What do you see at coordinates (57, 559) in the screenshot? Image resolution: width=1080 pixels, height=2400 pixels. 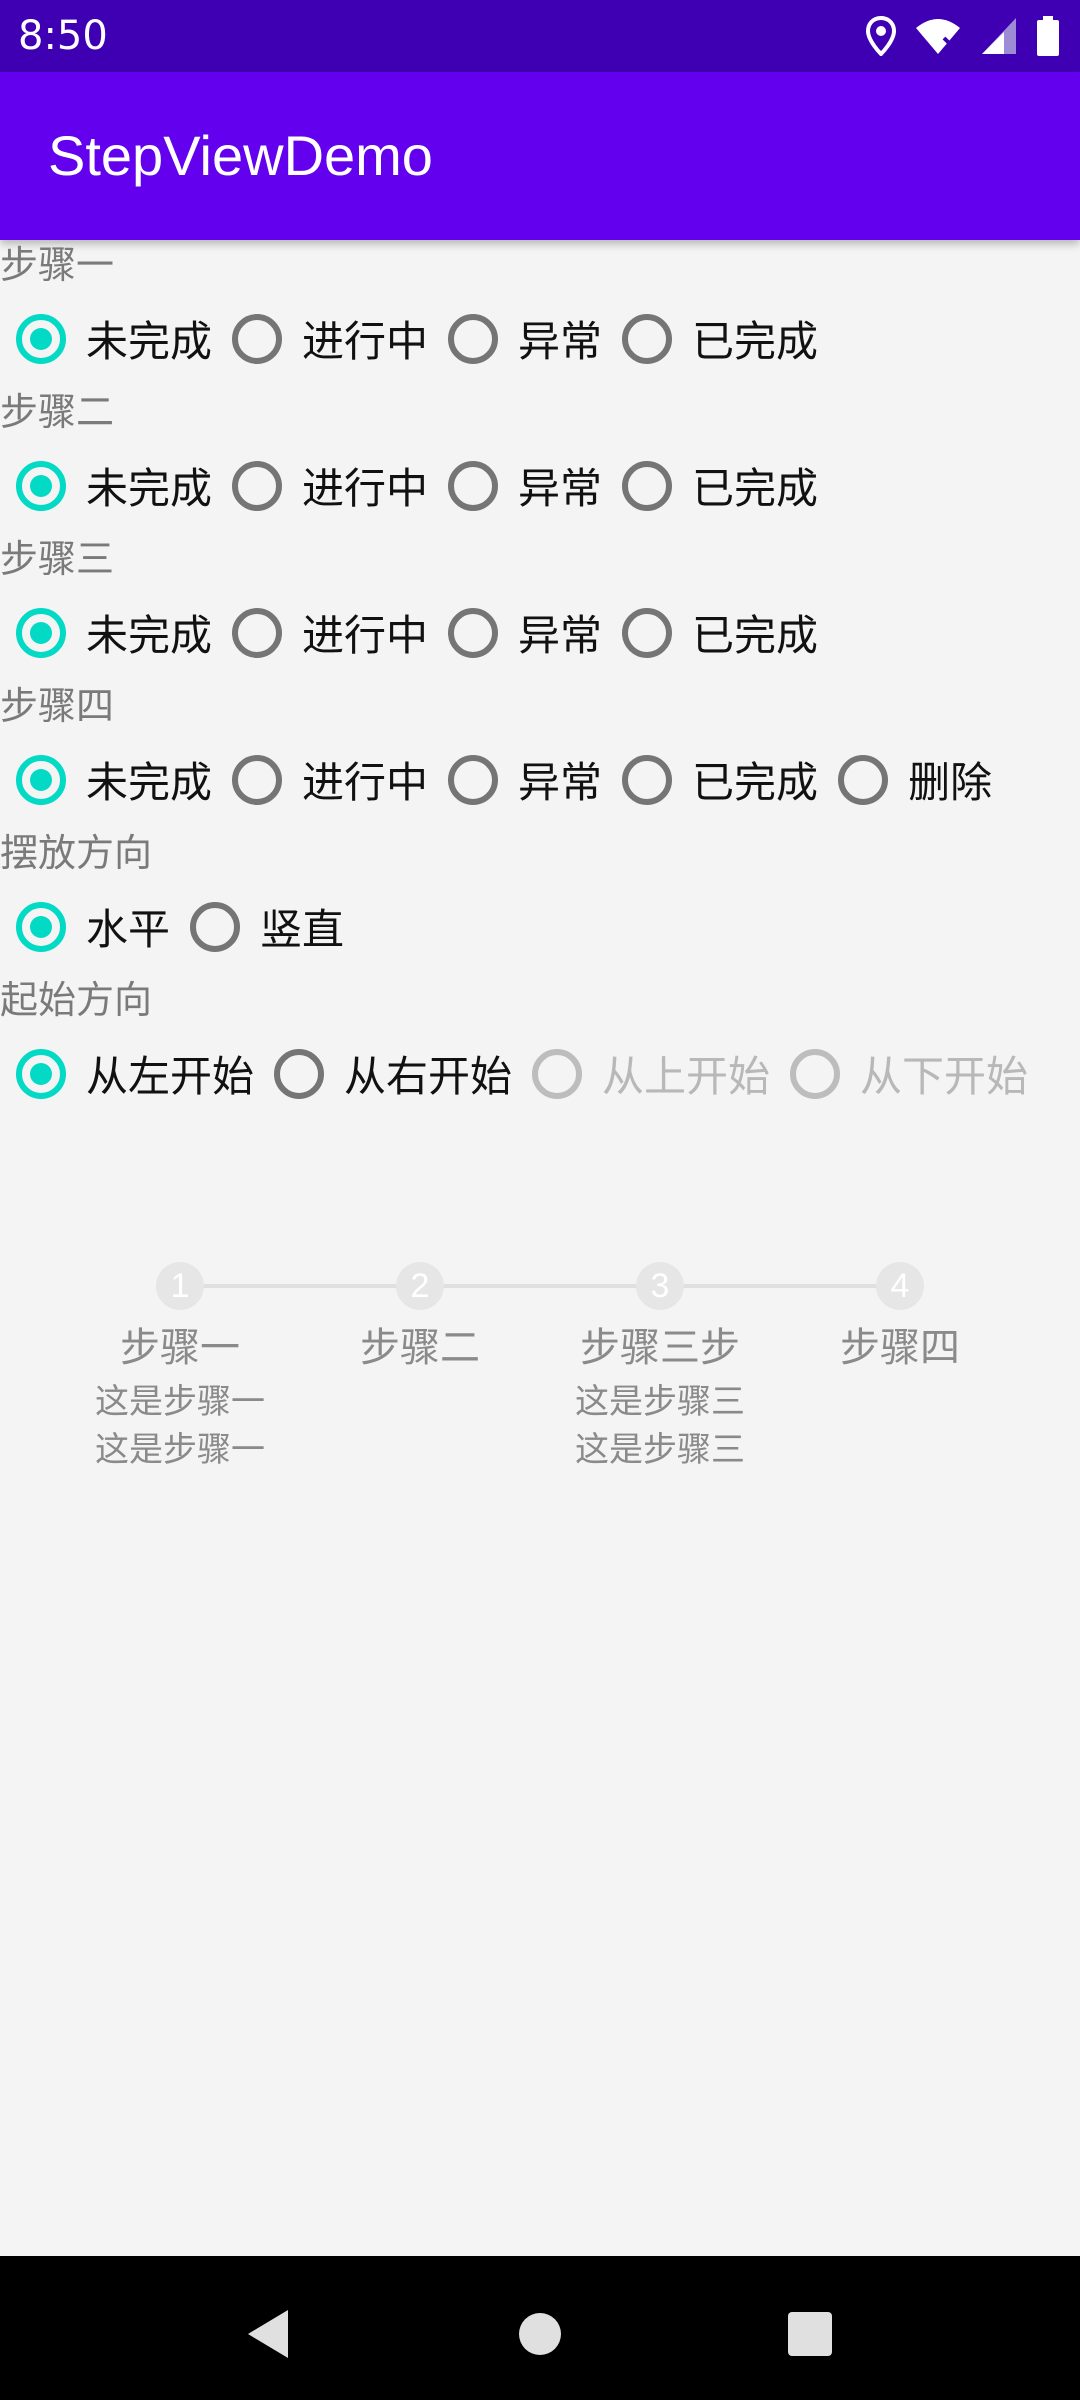 I see `section-label-step3: 步骤三` at bounding box center [57, 559].